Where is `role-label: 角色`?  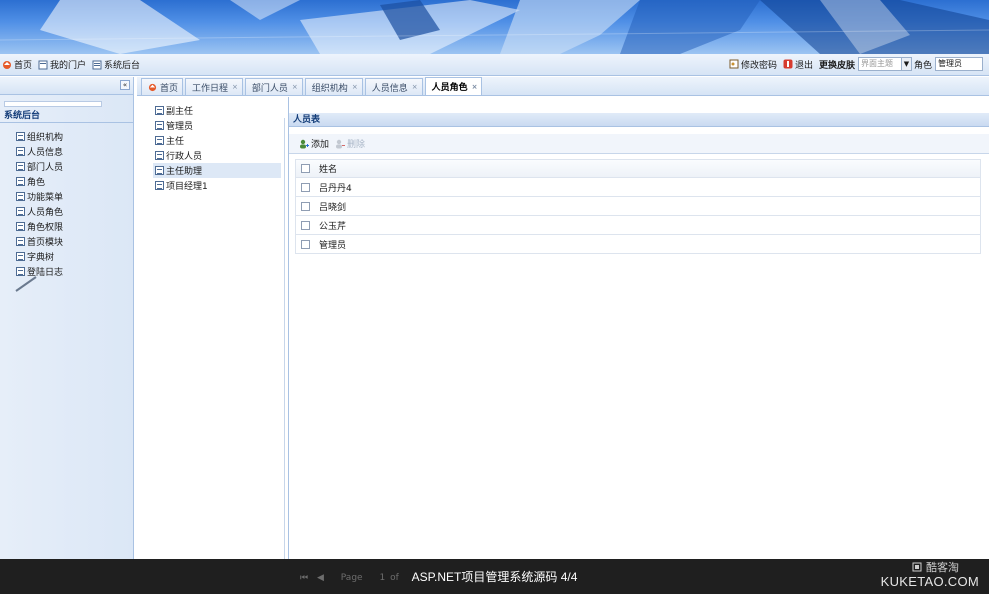
role-label: 角色 is located at coordinates (922, 65).